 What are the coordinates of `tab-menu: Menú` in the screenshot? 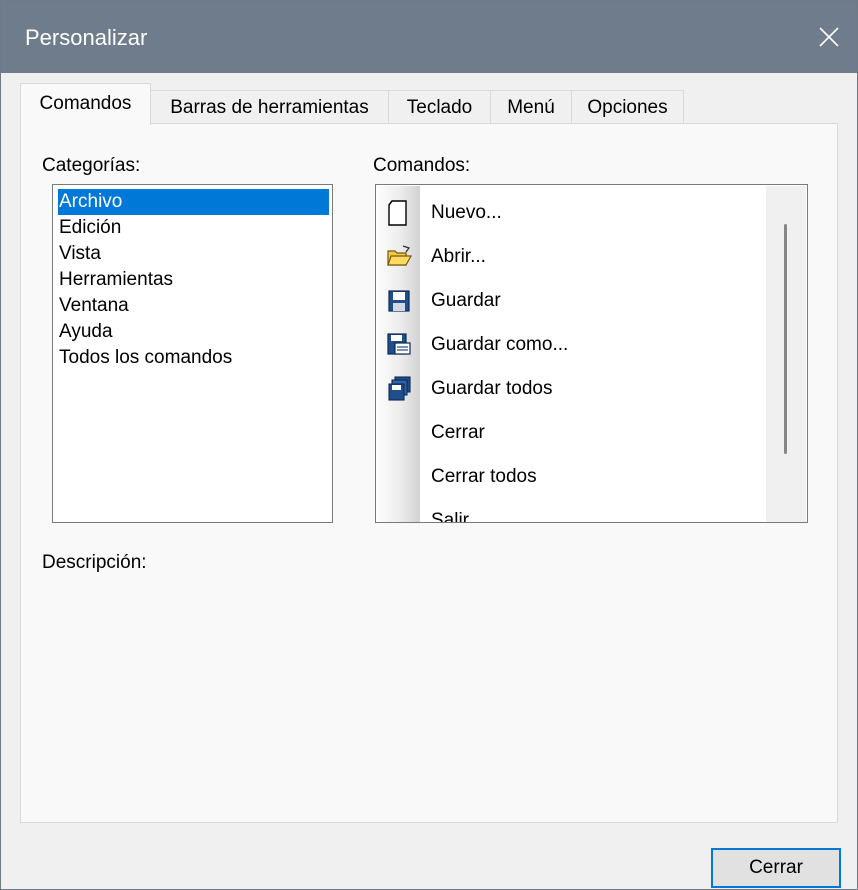 It's located at (531, 106).